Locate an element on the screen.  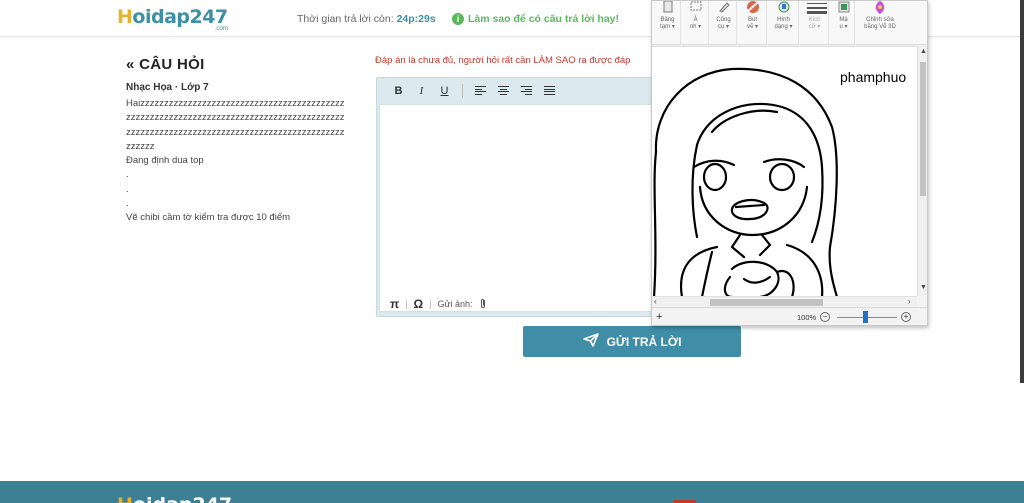
horizontal-scroll-thumb is located at coordinates (766, 302).